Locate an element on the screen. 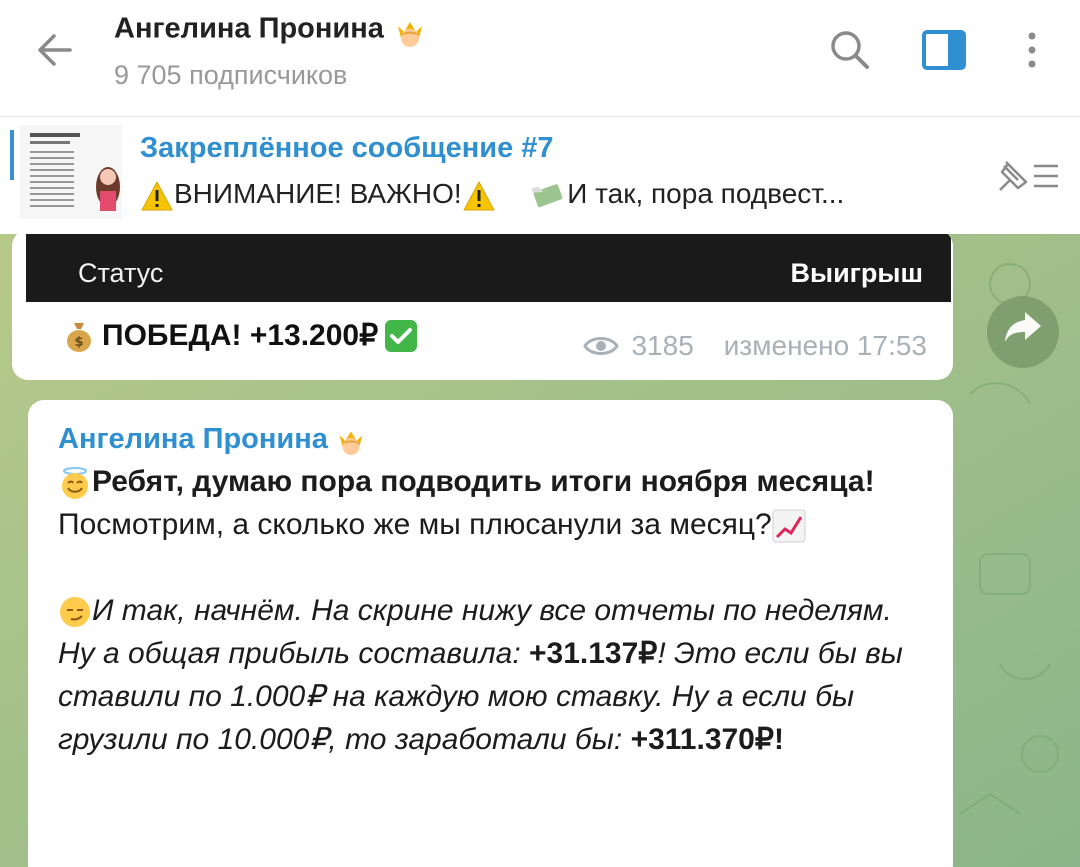 The image size is (1080, 867). halo-smile-emoji-icon is located at coordinates (75, 483).